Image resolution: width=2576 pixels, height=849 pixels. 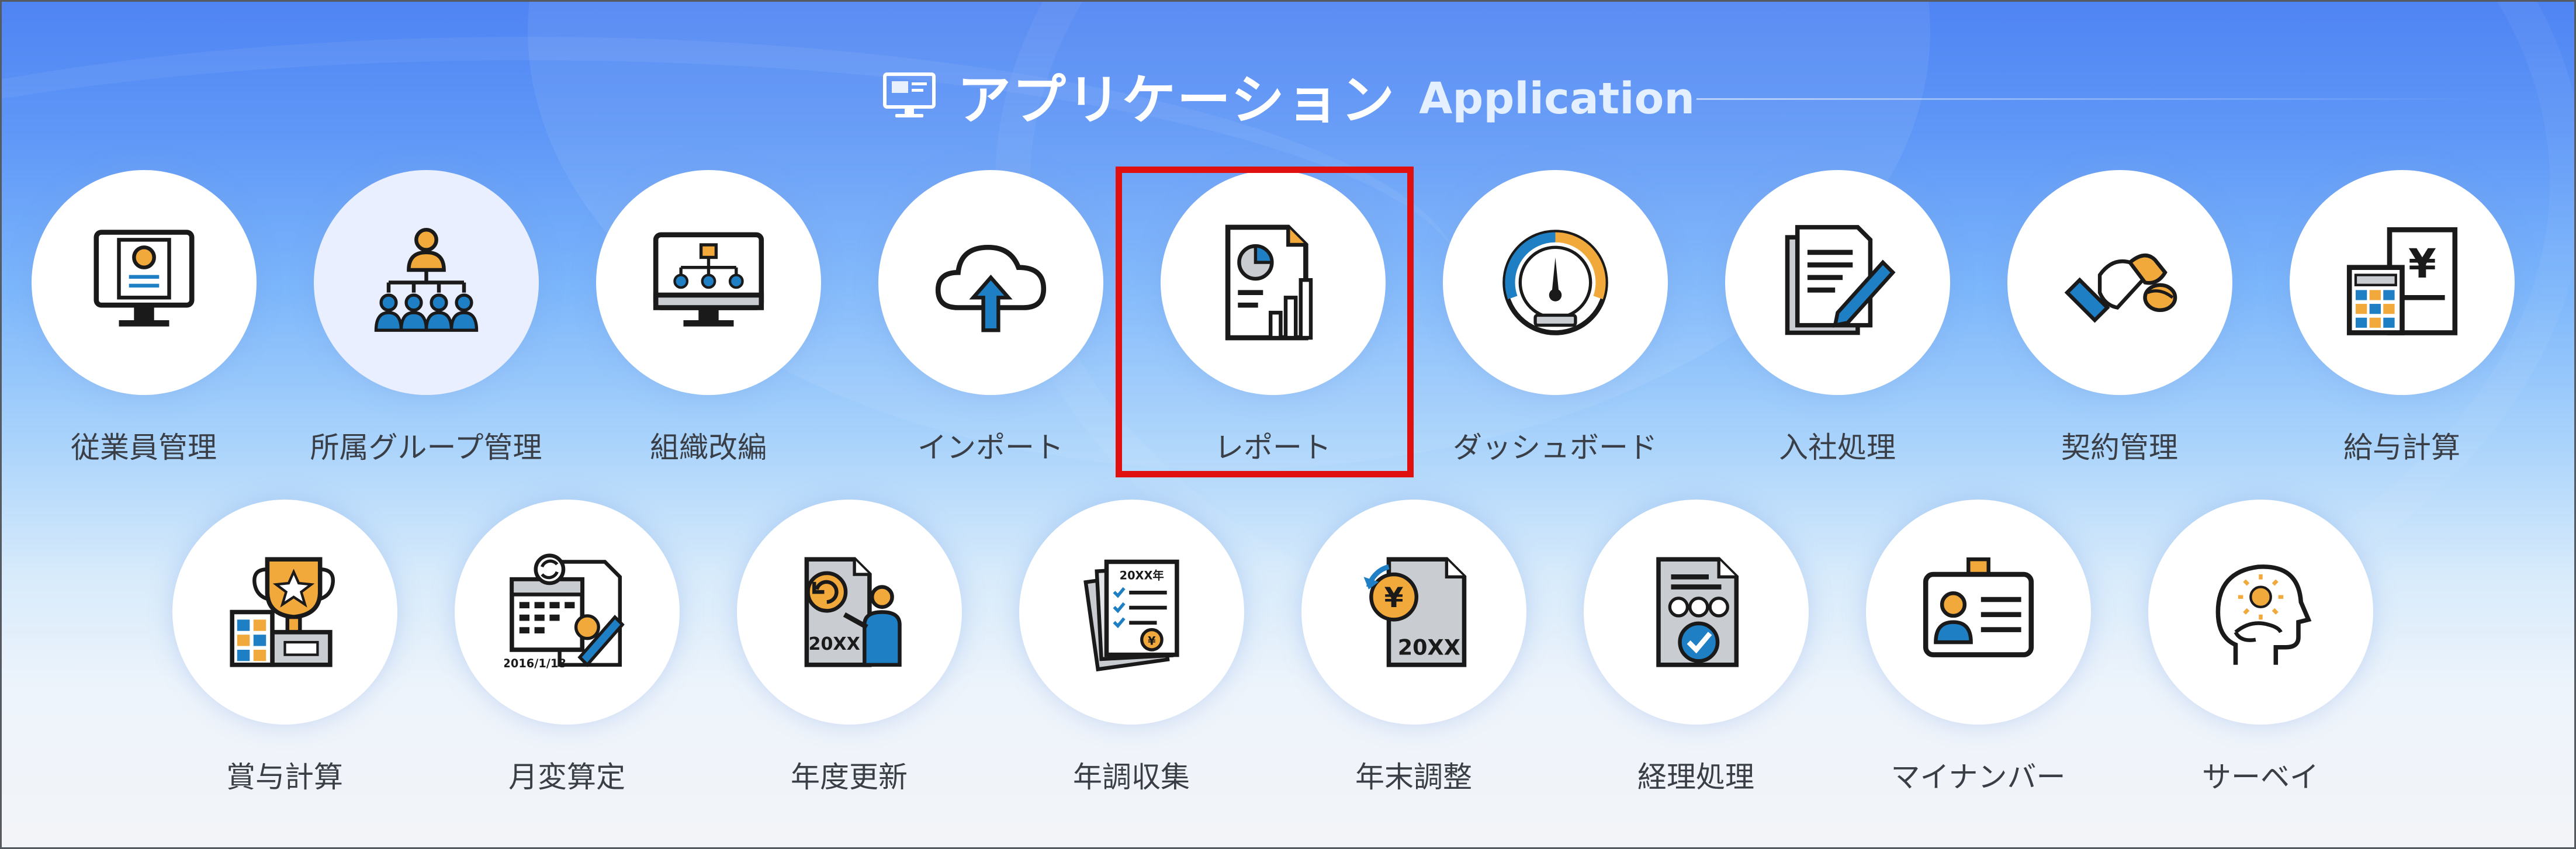 I want to click on year-update-icon: 20XX, so click(x=853, y=612).